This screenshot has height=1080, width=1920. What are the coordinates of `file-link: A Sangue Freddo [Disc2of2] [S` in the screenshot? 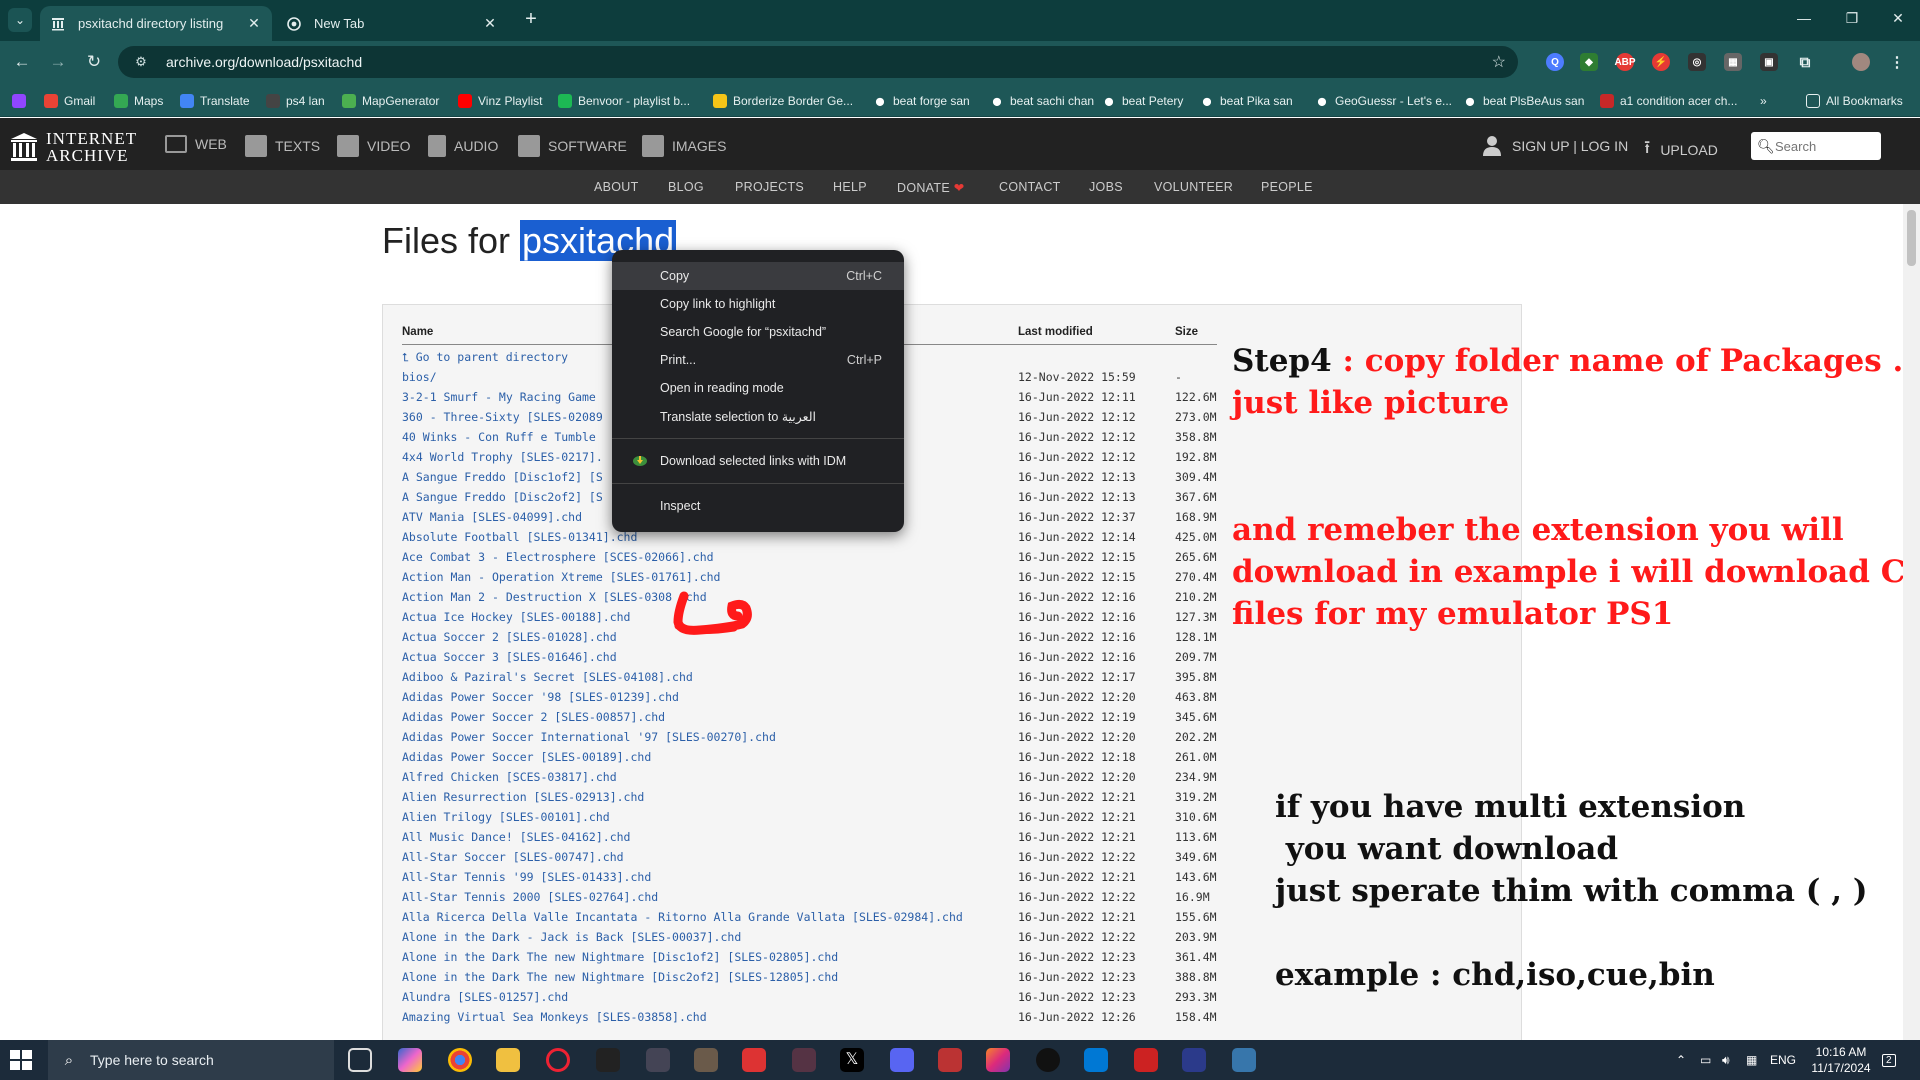 It's located at (502, 497).